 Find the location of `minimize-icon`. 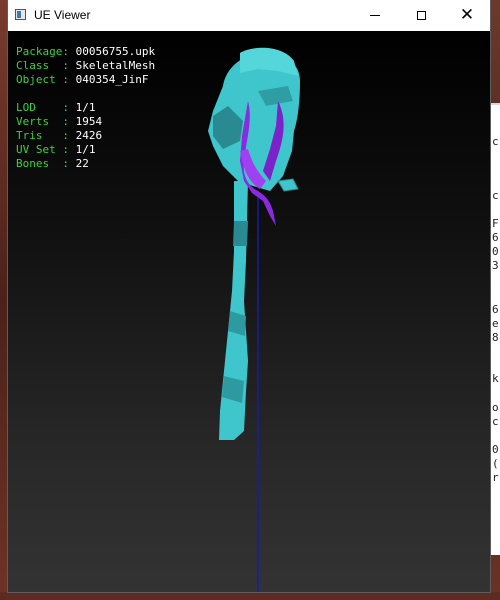

minimize-icon is located at coordinates (375, 15).